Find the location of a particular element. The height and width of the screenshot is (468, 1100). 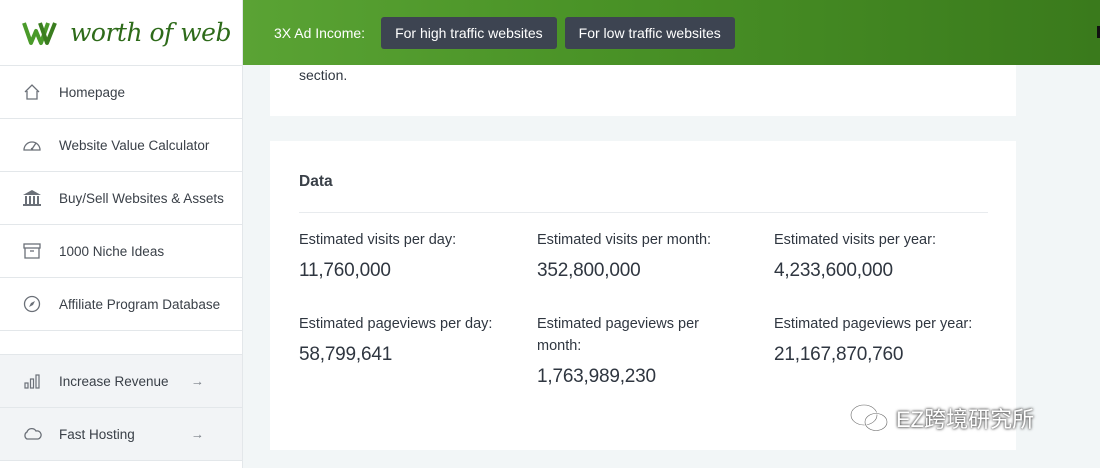

stat-label: Estimated visits per year: is located at coordinates (855, 240).